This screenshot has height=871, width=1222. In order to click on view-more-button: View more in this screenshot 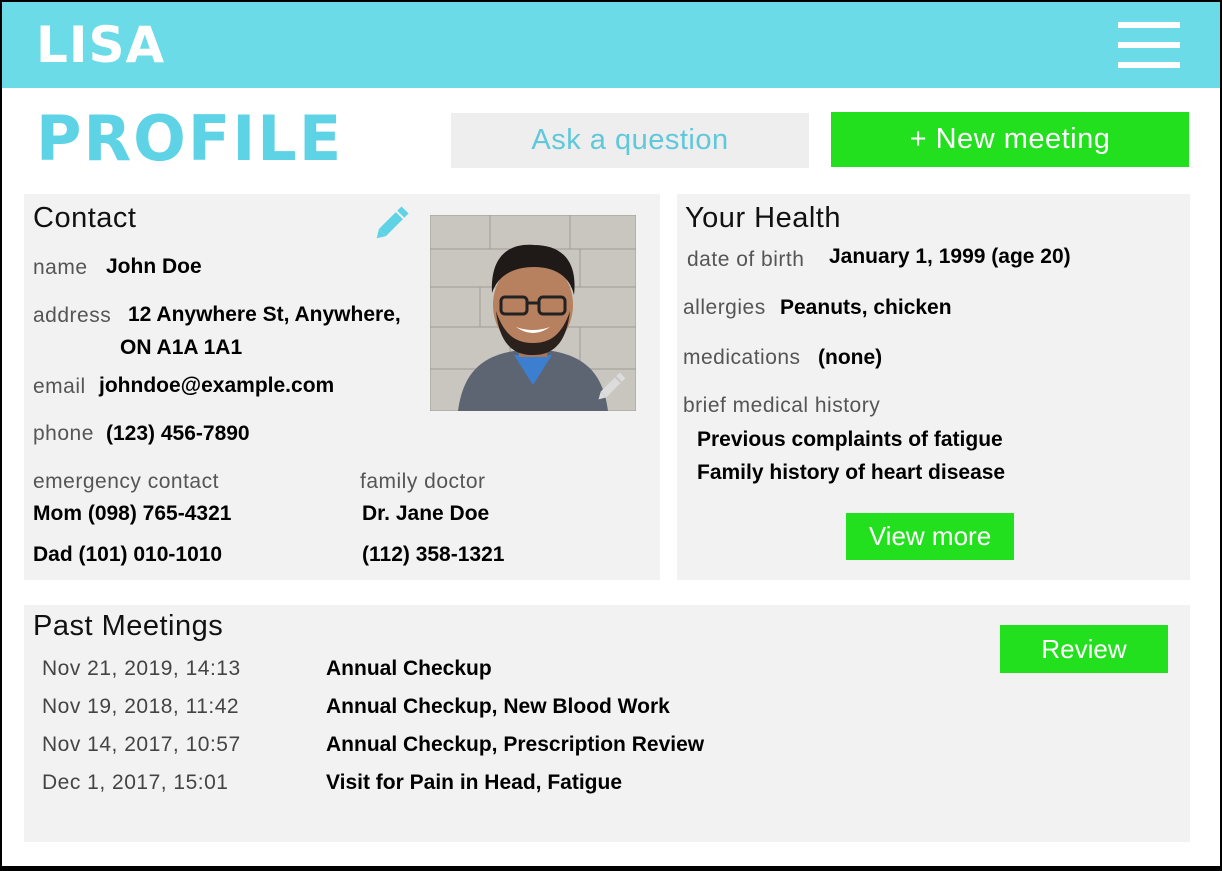, I will do `click(930, 536)`.